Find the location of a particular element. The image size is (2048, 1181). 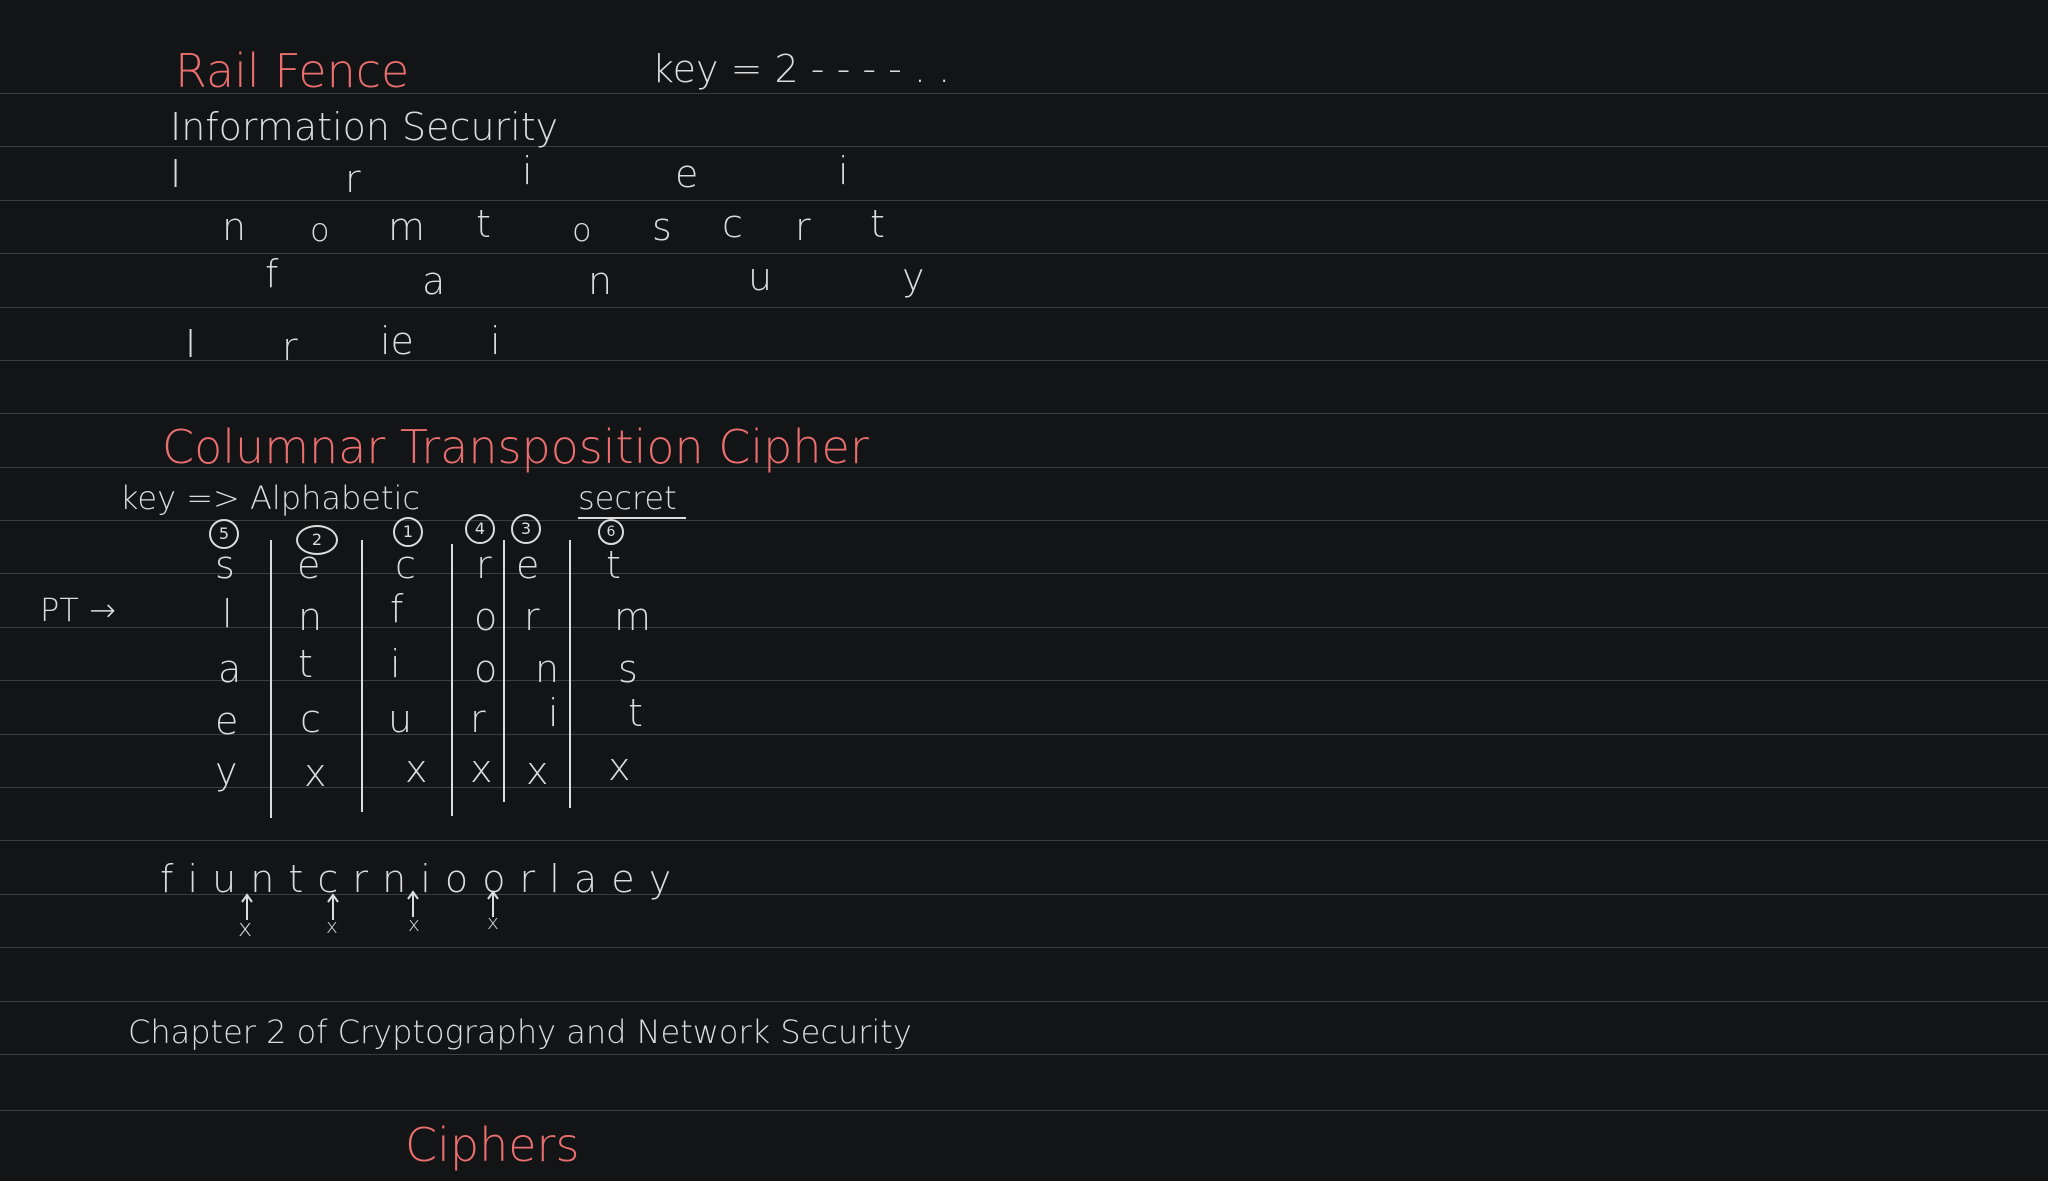

grid-cell: e is located at coordinates (227, 721).